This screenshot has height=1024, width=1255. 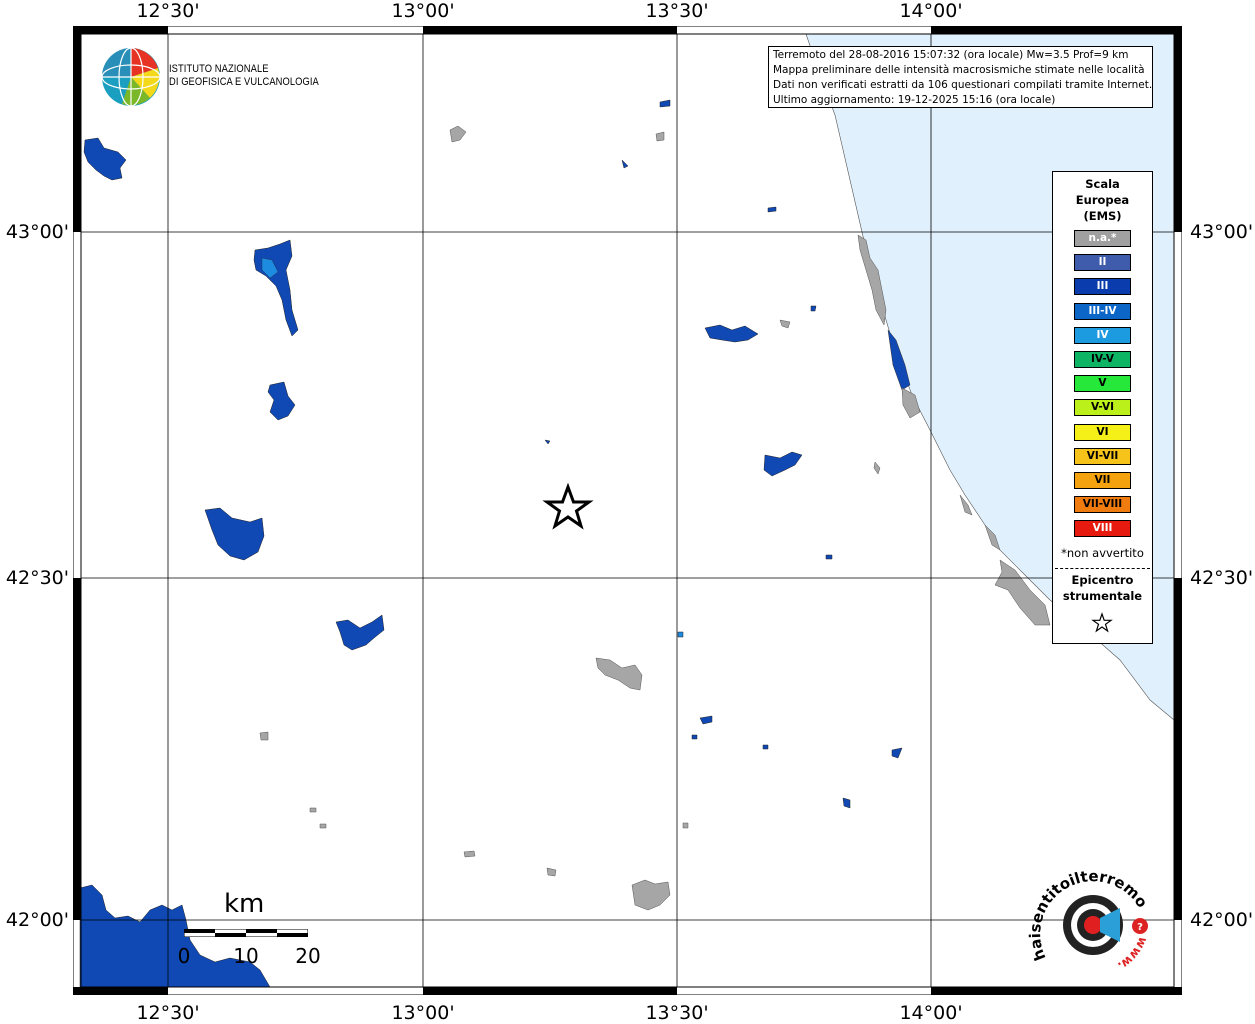 What do you see at coordinates (244, 904) in the screenshot?
I see `scale-unit: km` at bounding box center [244, 904].